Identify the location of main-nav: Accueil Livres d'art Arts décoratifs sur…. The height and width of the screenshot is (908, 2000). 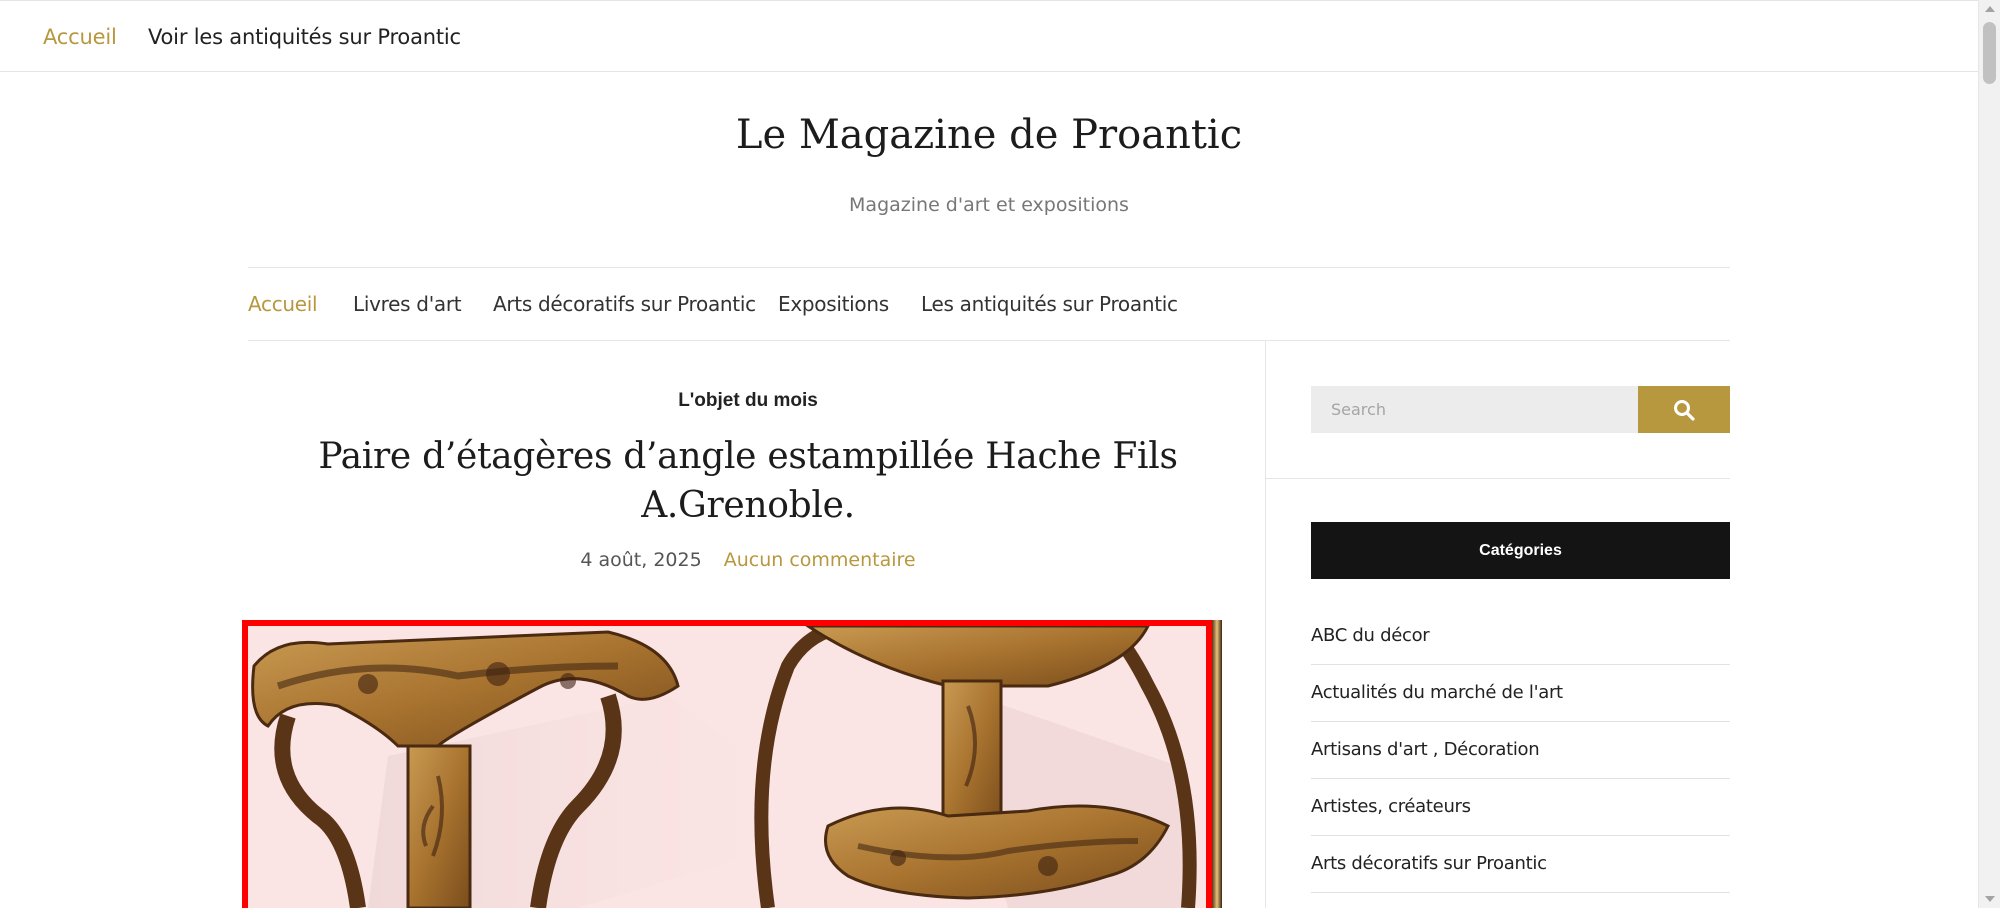
(989, 304).